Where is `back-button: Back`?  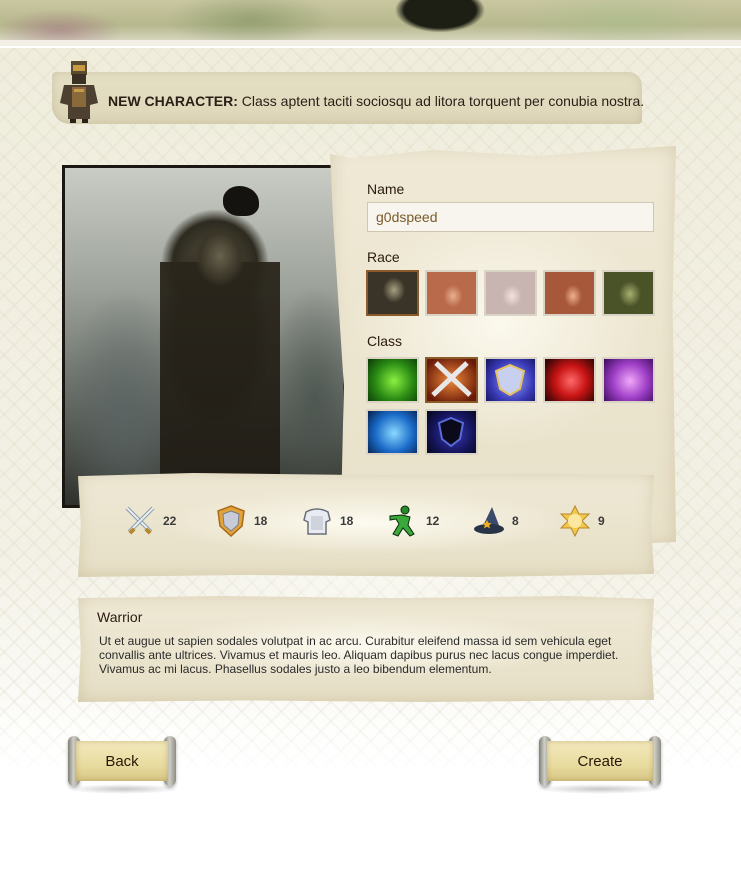 back-button: Back is located at coordinates (122, 761).